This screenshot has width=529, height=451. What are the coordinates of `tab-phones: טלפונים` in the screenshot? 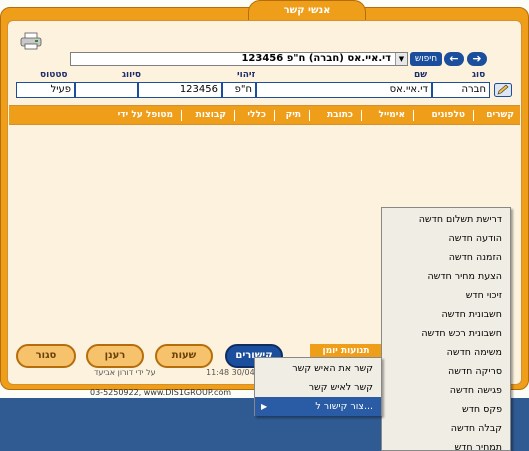 It's located at (448, 115).